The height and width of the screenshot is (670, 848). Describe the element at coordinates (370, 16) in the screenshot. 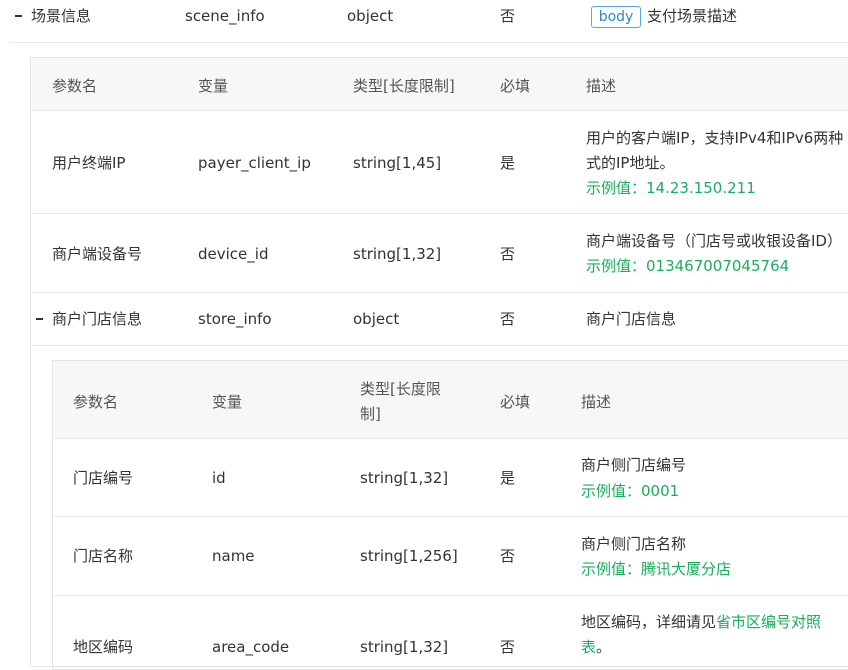

I see `param-type: object` at that location.